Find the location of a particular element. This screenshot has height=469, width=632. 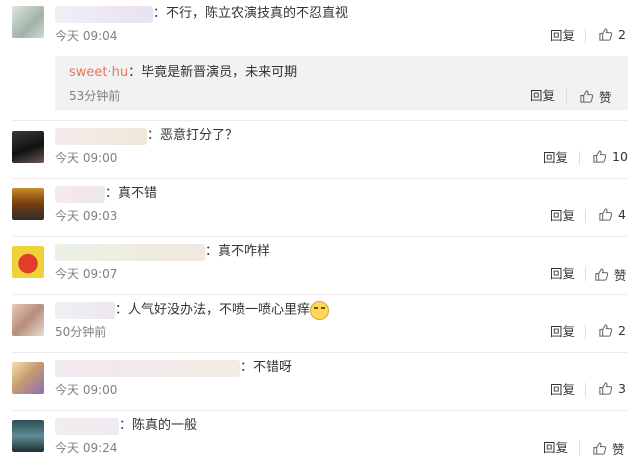

comment-text: ：真不咋样 is located at coordinates (238, 251).